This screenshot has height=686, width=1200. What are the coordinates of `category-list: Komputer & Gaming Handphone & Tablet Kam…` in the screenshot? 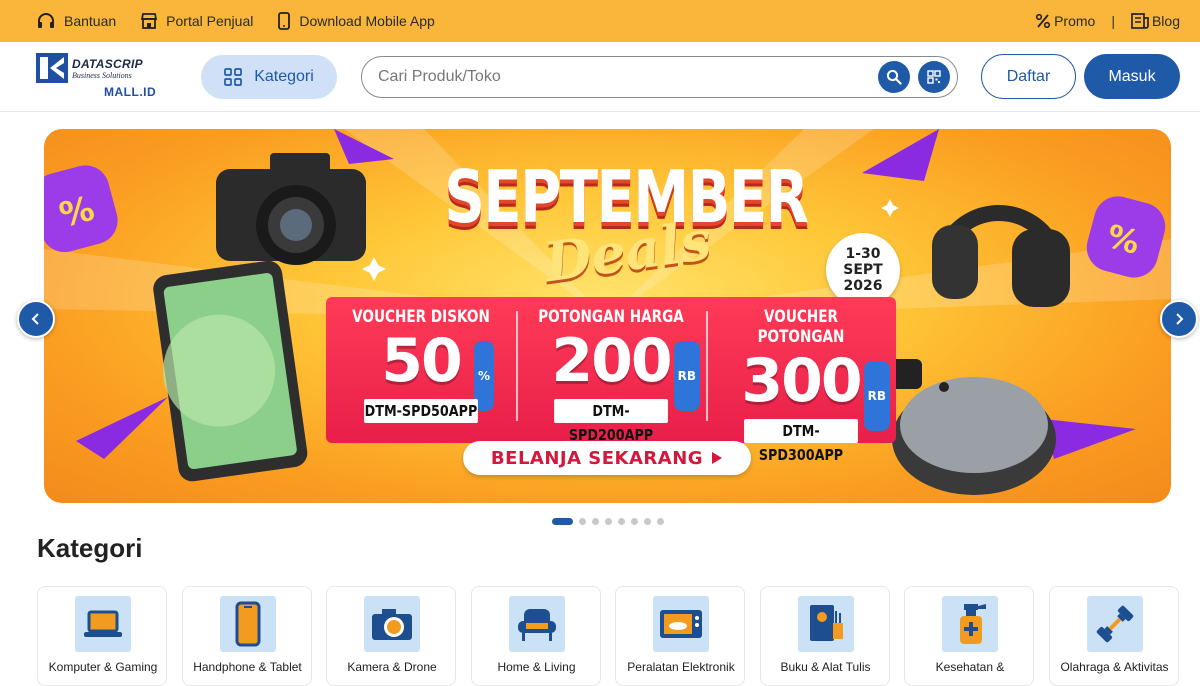 It's located at (615, 636).